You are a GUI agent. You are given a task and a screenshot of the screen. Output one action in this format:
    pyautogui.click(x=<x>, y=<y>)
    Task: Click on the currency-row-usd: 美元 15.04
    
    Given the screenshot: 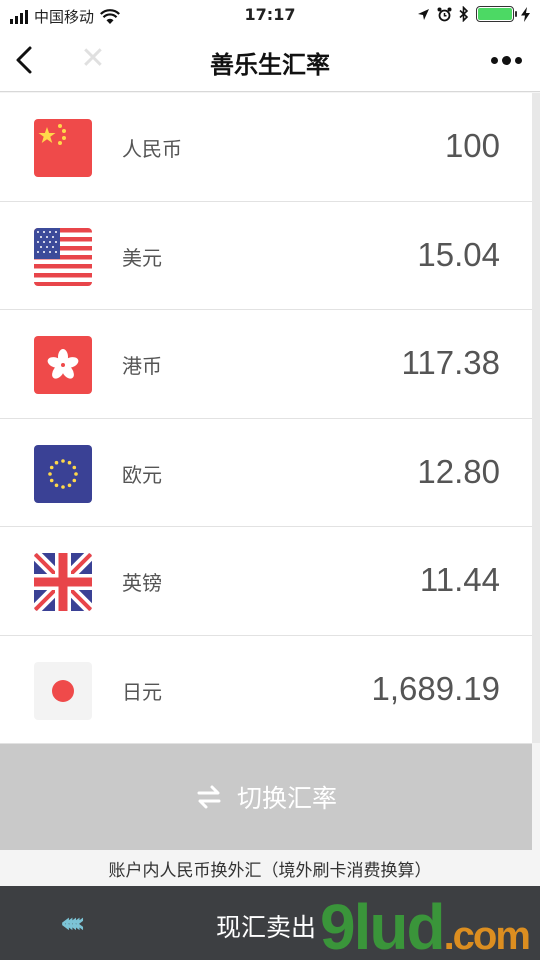 What is the action you would take?
    pyautogui.click(x=266, y=255)
    